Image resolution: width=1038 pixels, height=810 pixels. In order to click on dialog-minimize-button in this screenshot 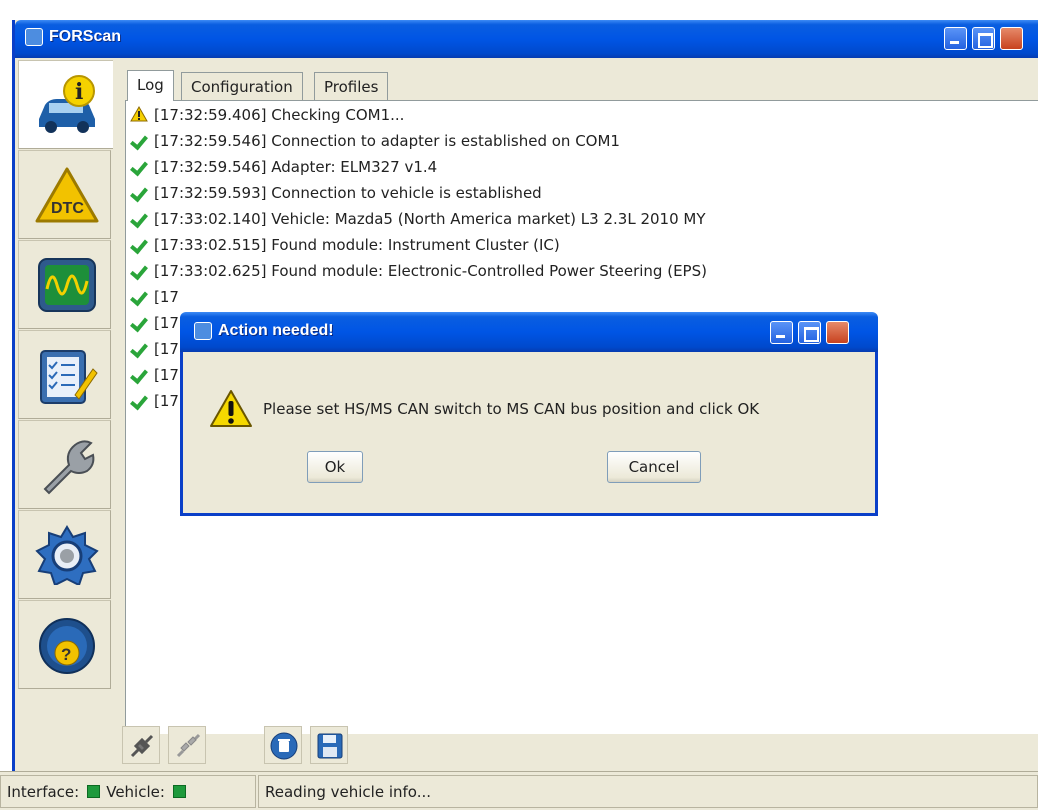, I will do `click(781, 332)`.